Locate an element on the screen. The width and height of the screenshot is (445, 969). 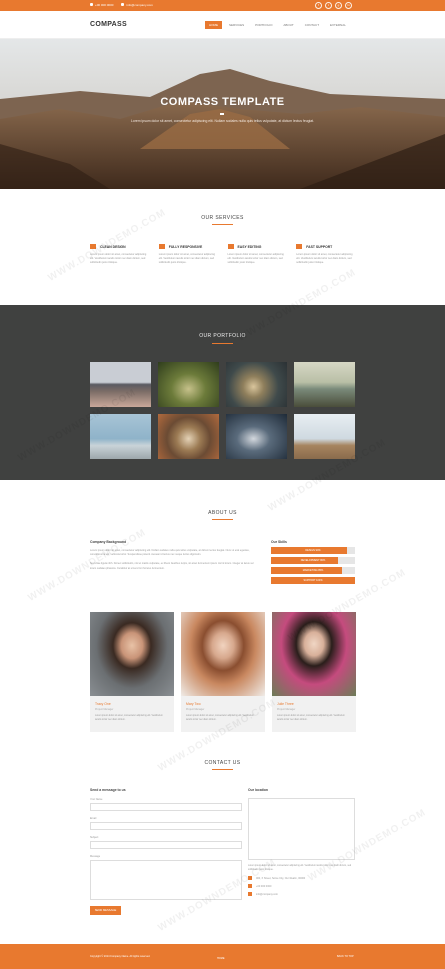
portfolio-item-cup is located at coordinates (256, 384).